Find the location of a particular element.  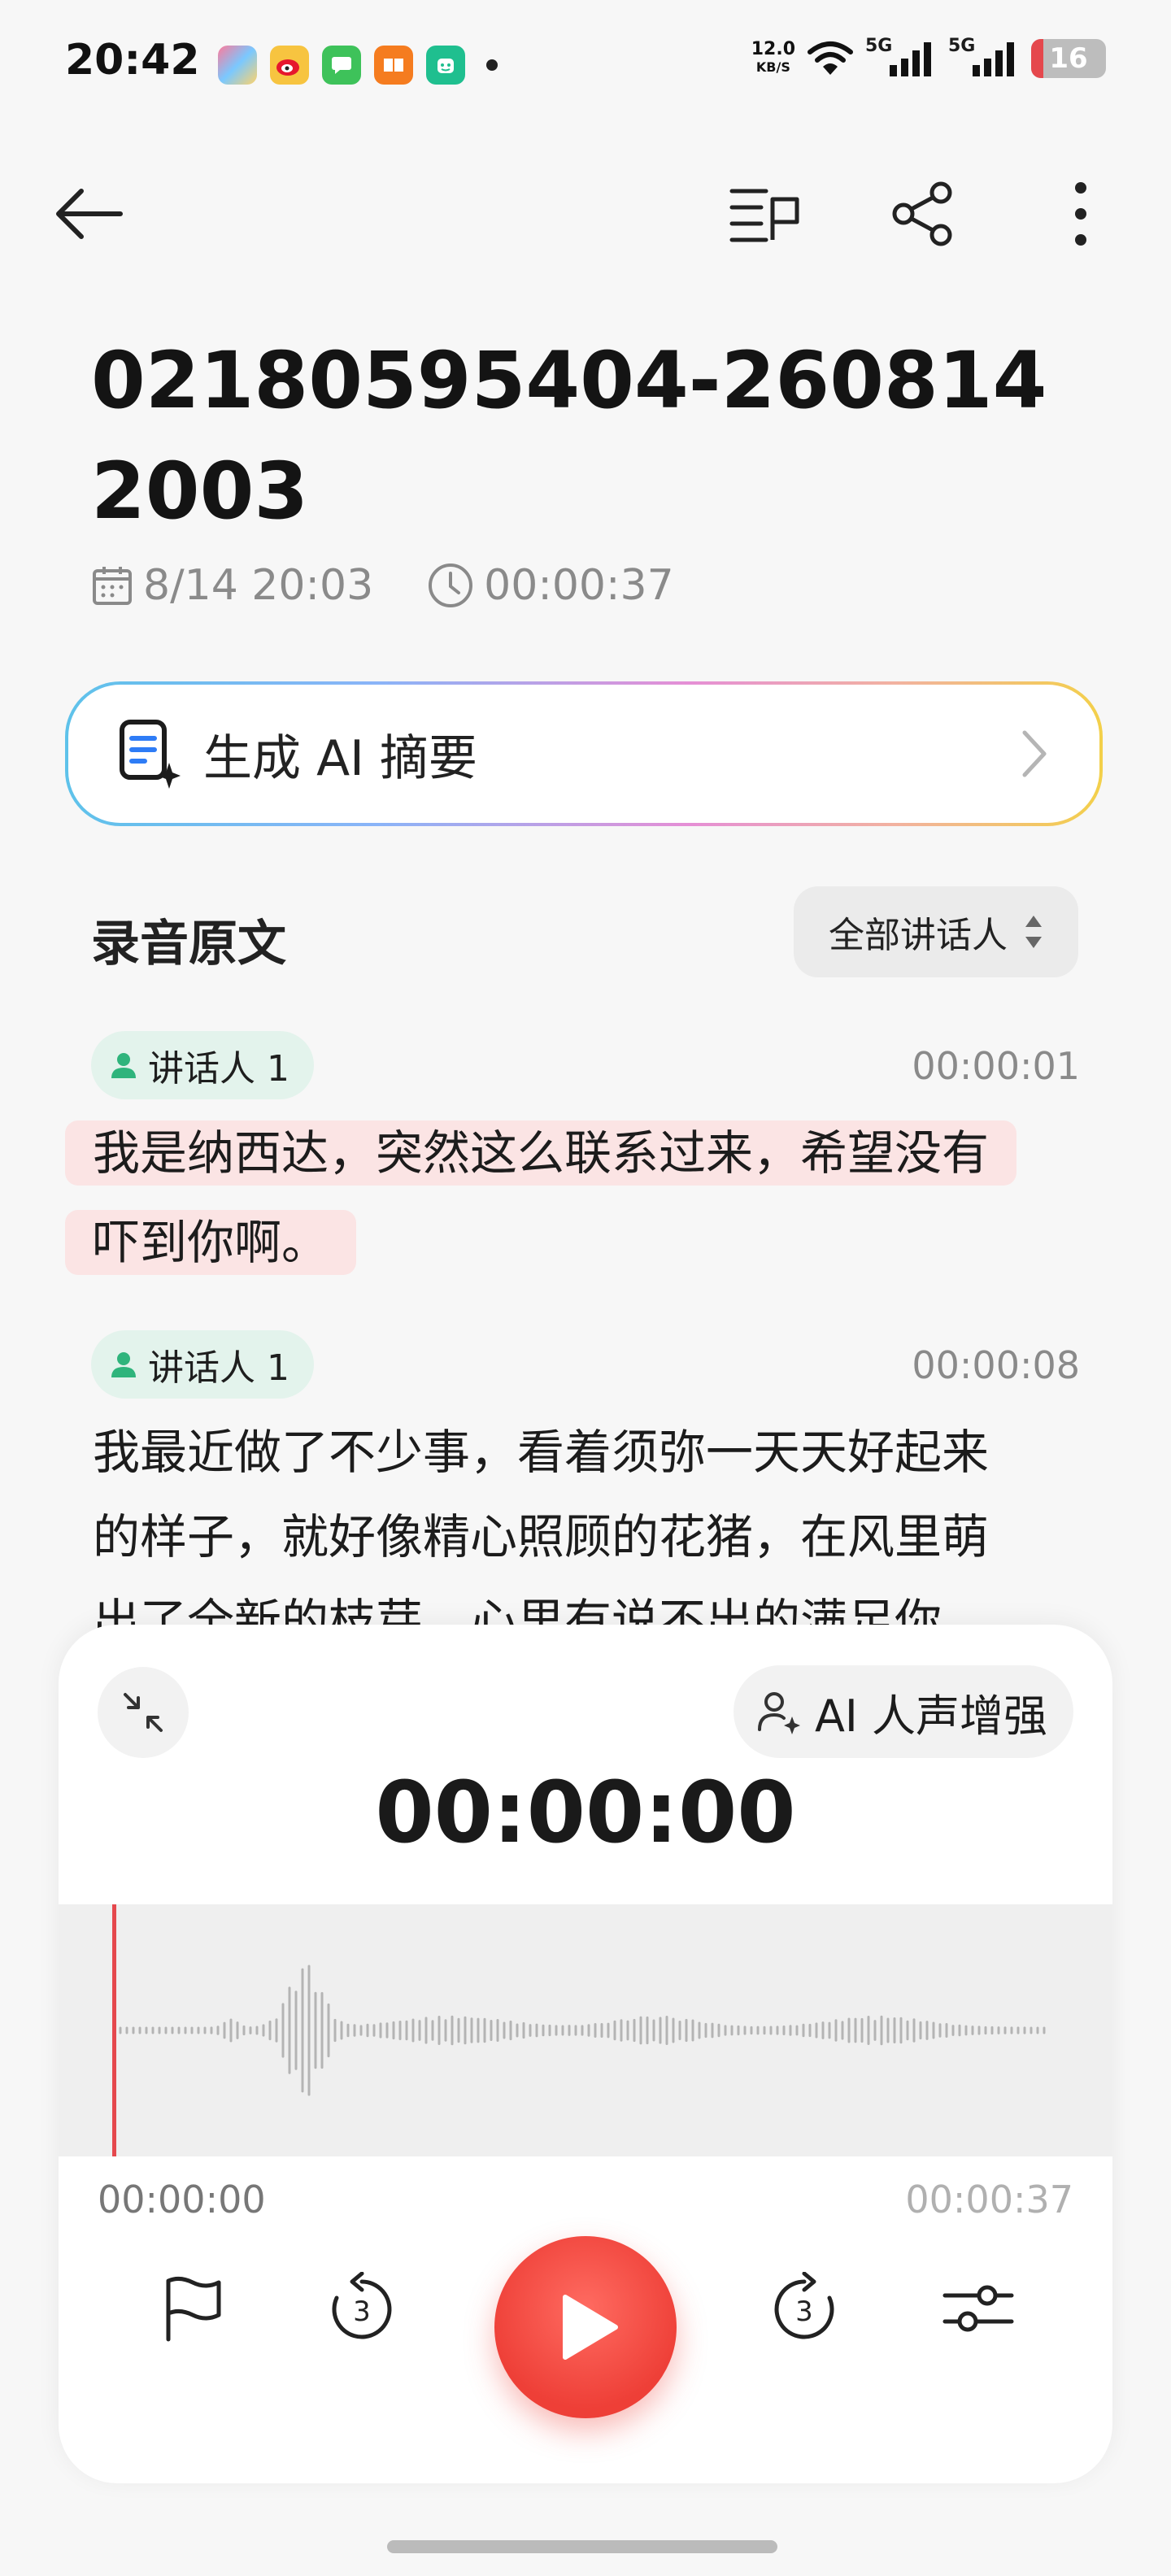

playhead is located at coordinates (114, 2030).